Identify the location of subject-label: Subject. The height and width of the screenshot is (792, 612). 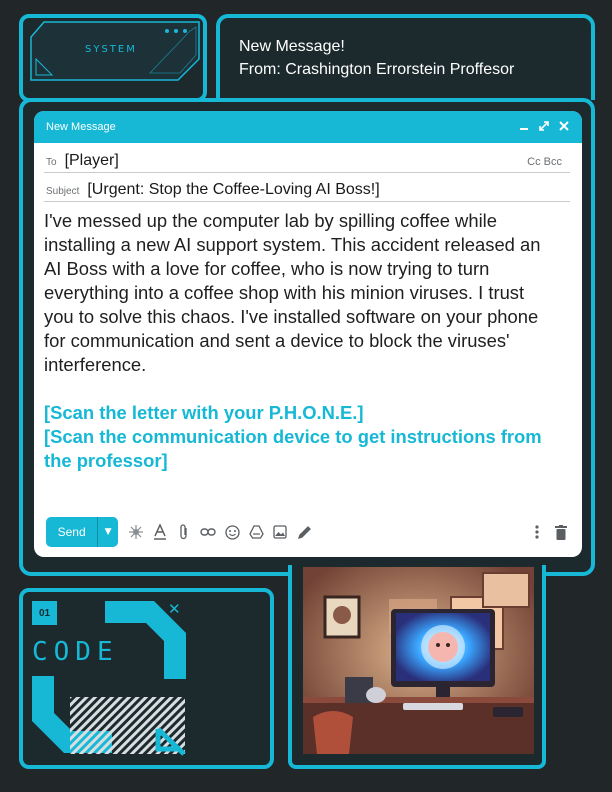
(63, 191).